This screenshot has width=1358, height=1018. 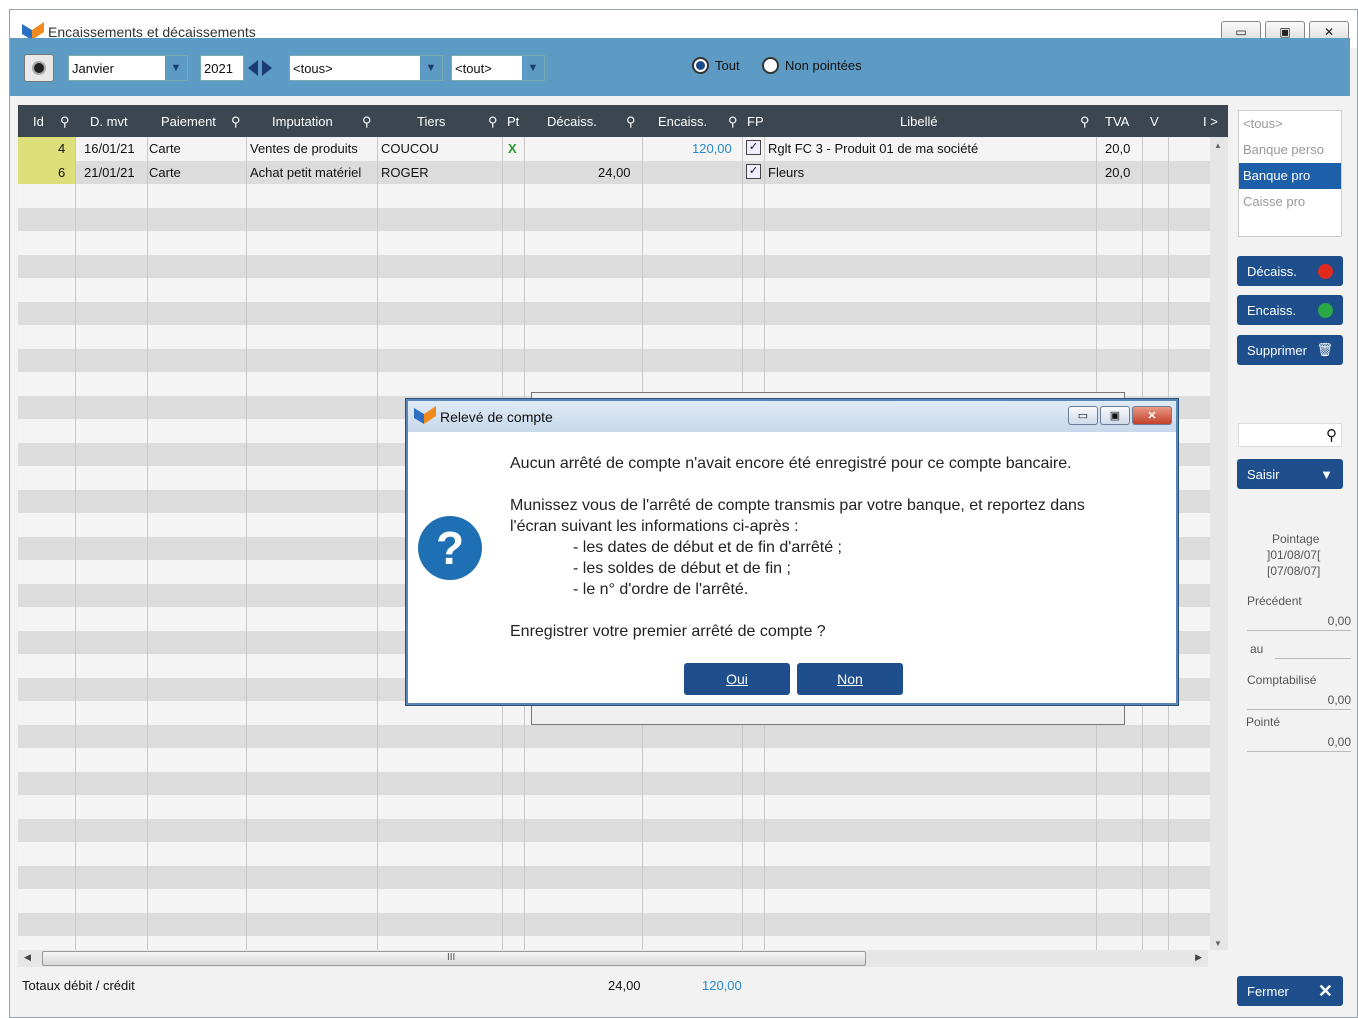 I want to click on saisir-button: Saisir ▼, so click(x=1290, y=474).